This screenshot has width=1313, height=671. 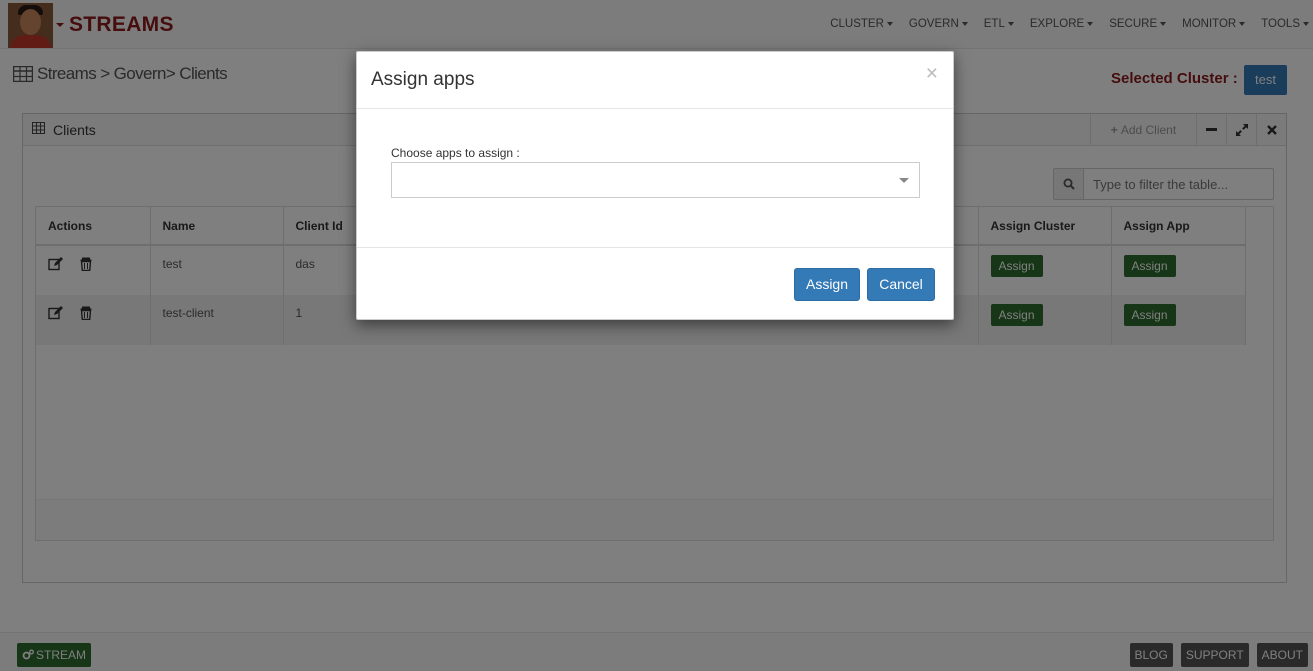 I want to click on modal-header: Assign apps ×, so click(x=655, y=80).